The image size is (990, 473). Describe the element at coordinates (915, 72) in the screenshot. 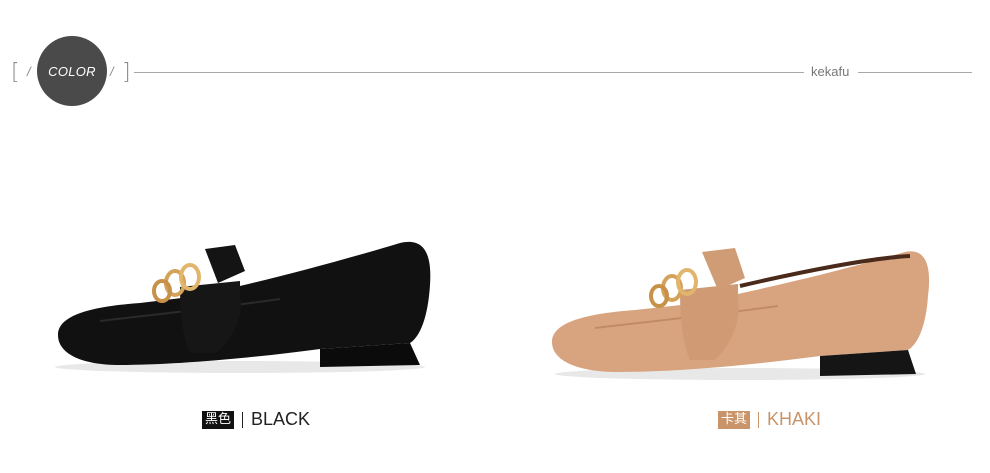

I see `header-rule-right` at that location.